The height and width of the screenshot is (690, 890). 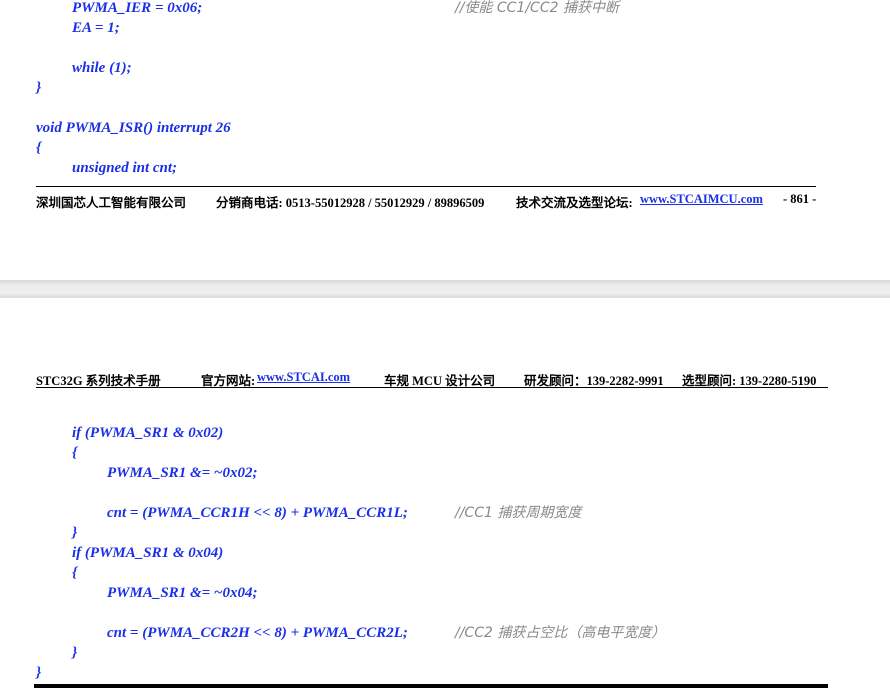 I want to click on footer-rule, so click(x=426, y=186).